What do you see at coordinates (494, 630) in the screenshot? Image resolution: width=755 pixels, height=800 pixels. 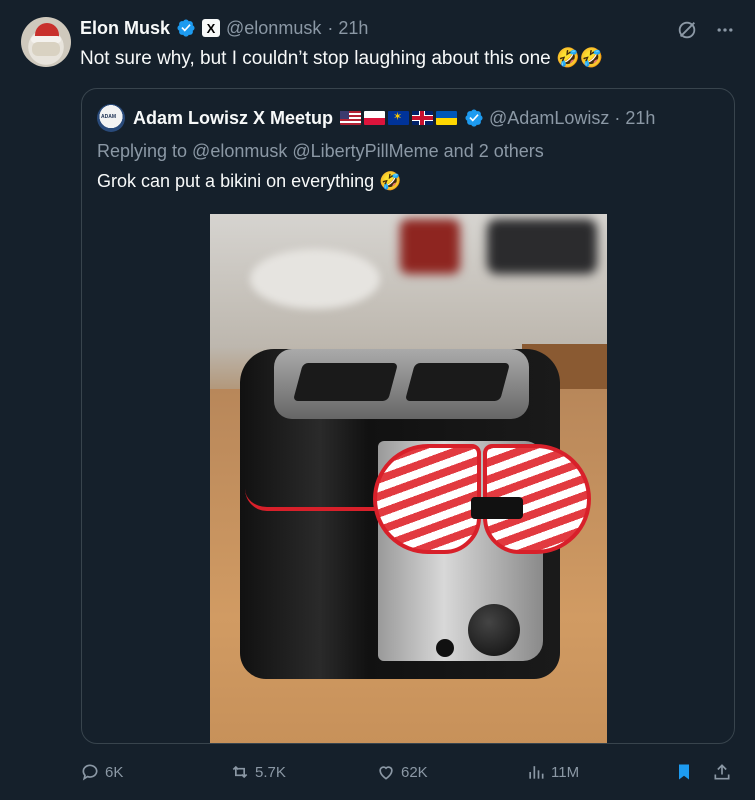 I see `toaster-knob-shape` at bounding box center [494, 630].